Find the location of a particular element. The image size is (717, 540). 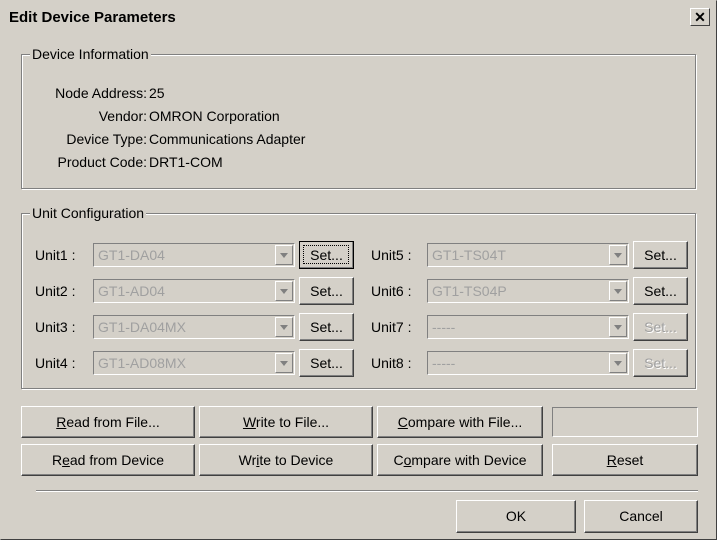

unit7-label: Unit7 : is located at coordinates (391, 327).